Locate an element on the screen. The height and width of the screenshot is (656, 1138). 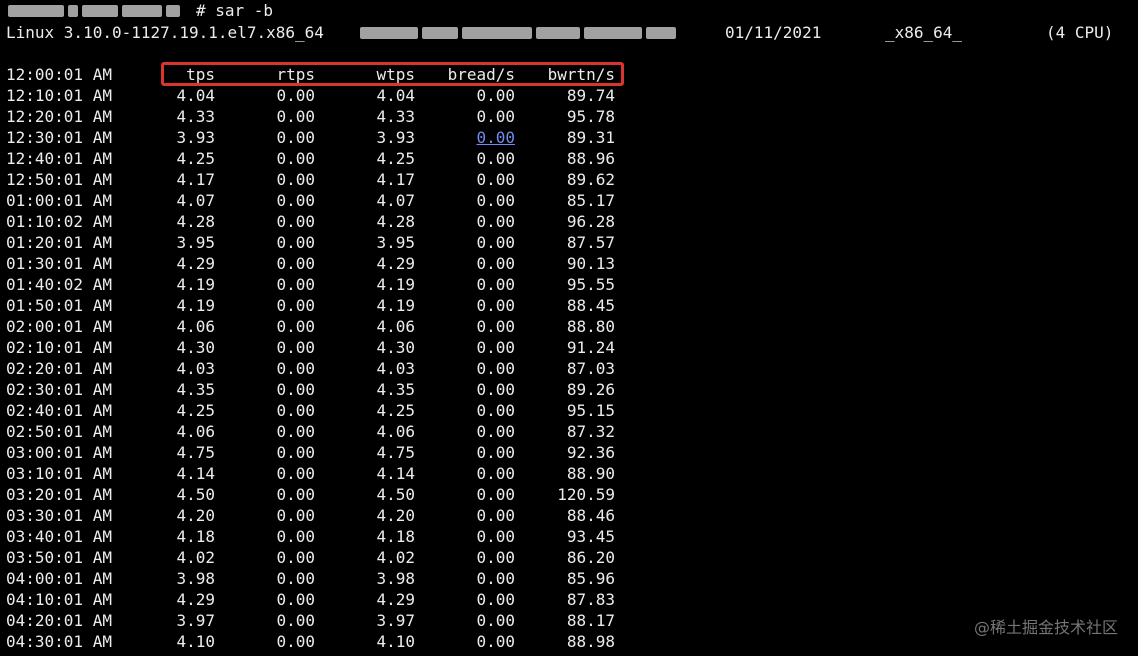
row-time: 04:30:01 AM is located at coordinates (59, 641).